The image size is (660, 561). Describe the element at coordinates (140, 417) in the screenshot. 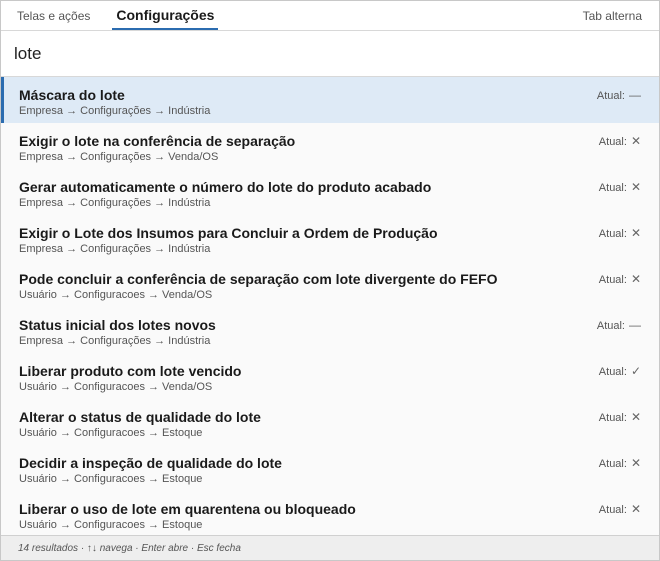

I see `result-title: Alterar o status de qualidade do lote` at that location.